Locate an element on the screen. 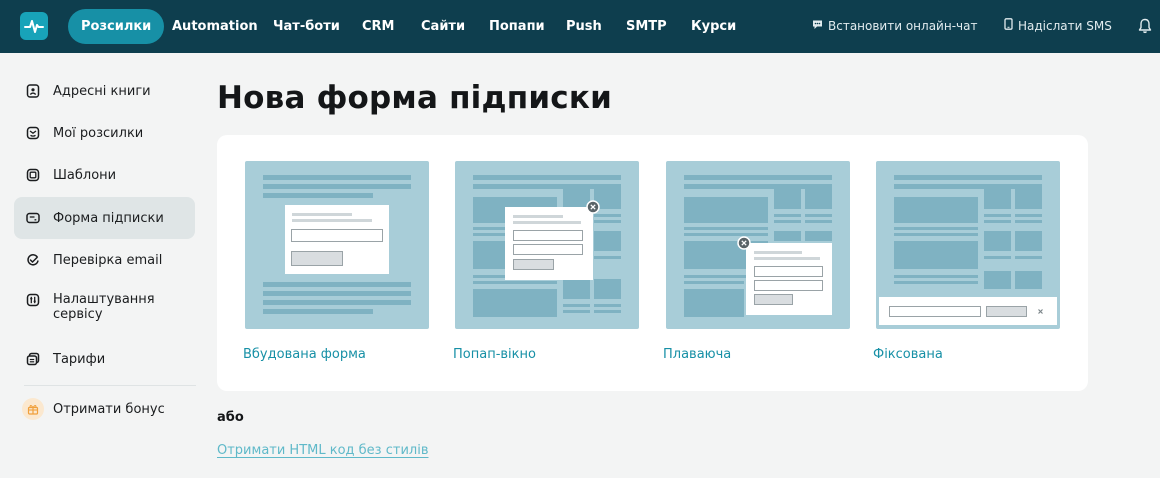 The image size is (1160, 478). form-icon is located at coordinates (33, 218).